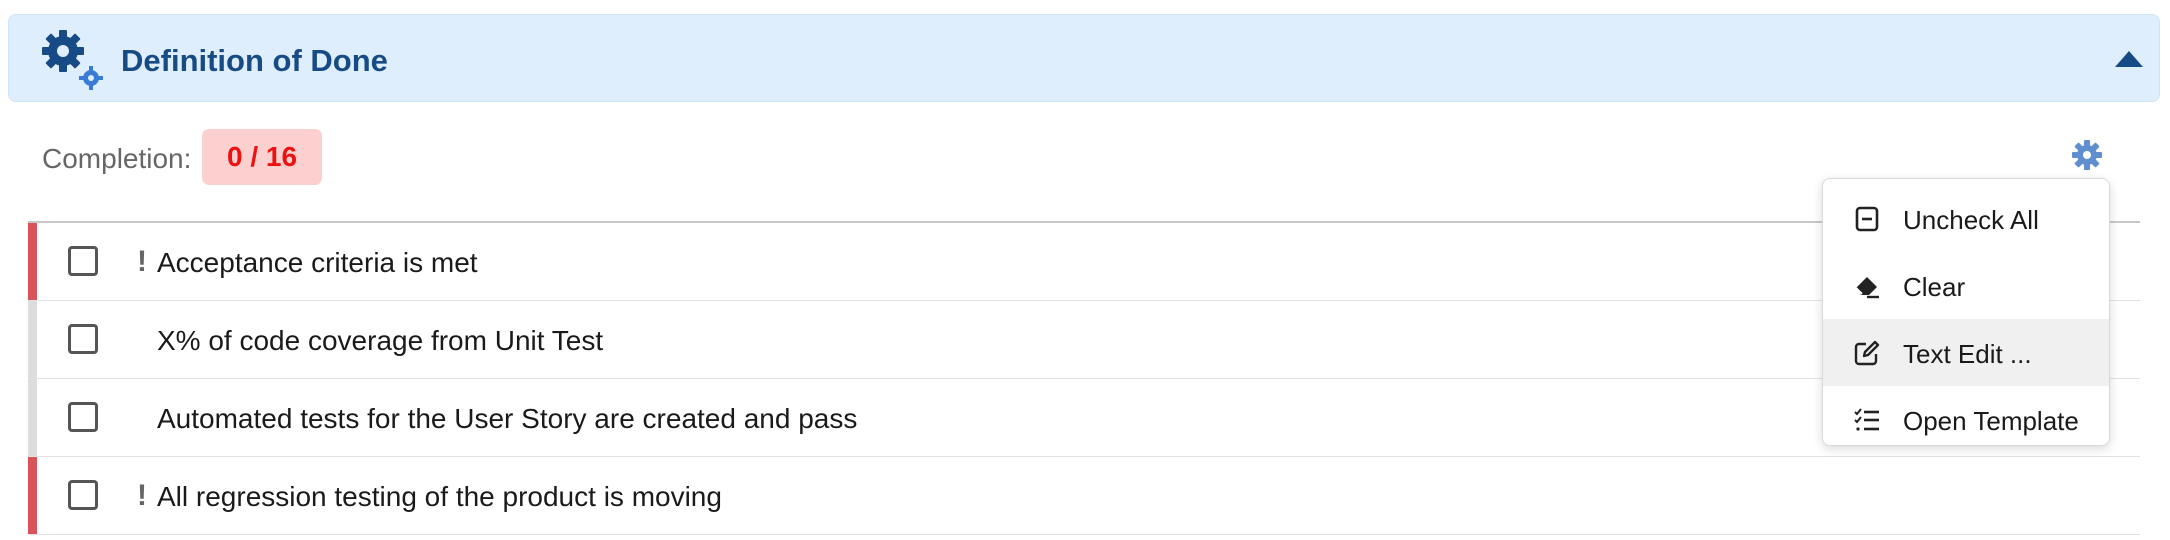 The image size is (2170, 540). What do you see at coordinates (1971, 220) in the screenshot?
I see `menu-item-label: Uncheck All` at bounding box center [1971, 220].